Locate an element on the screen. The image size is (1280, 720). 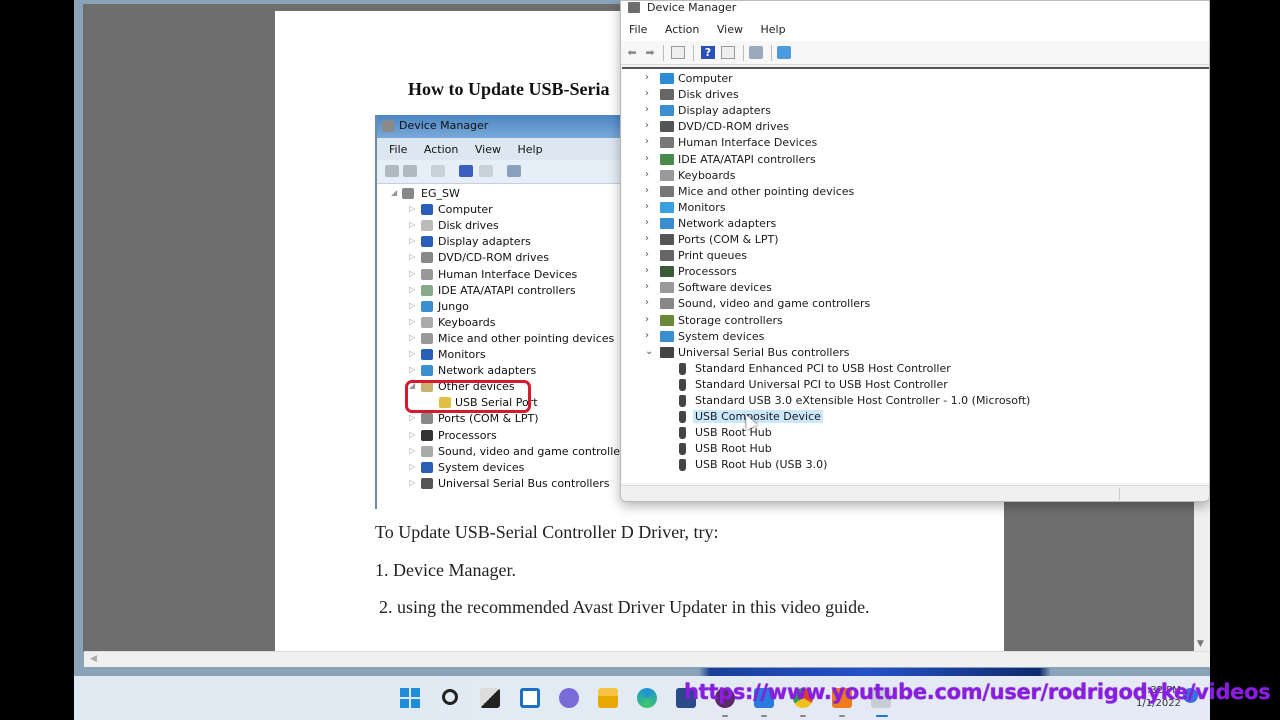
tree-category: › Monitors is located at coordinates (915, 208).